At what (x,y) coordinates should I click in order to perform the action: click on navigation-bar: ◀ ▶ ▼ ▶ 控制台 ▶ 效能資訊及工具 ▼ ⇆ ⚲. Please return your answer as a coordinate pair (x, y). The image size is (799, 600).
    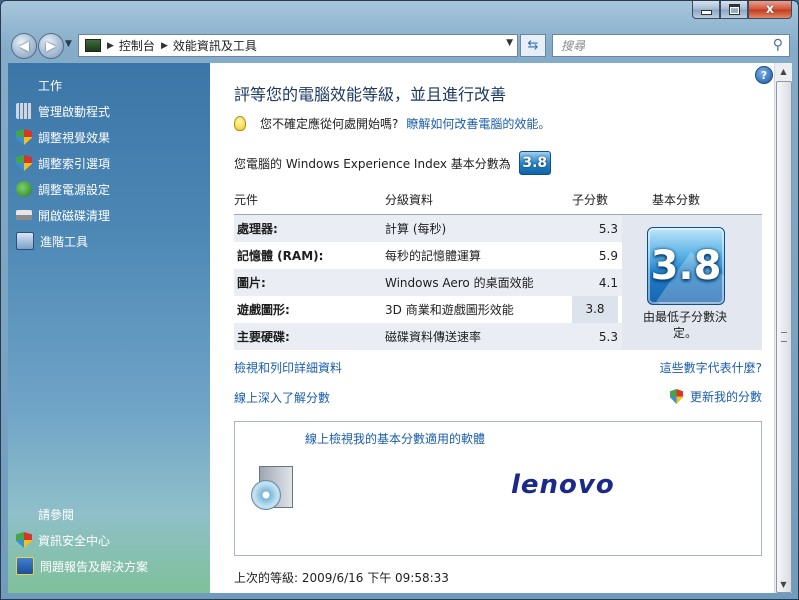
    Looking at the image, I should click on (399, 44).